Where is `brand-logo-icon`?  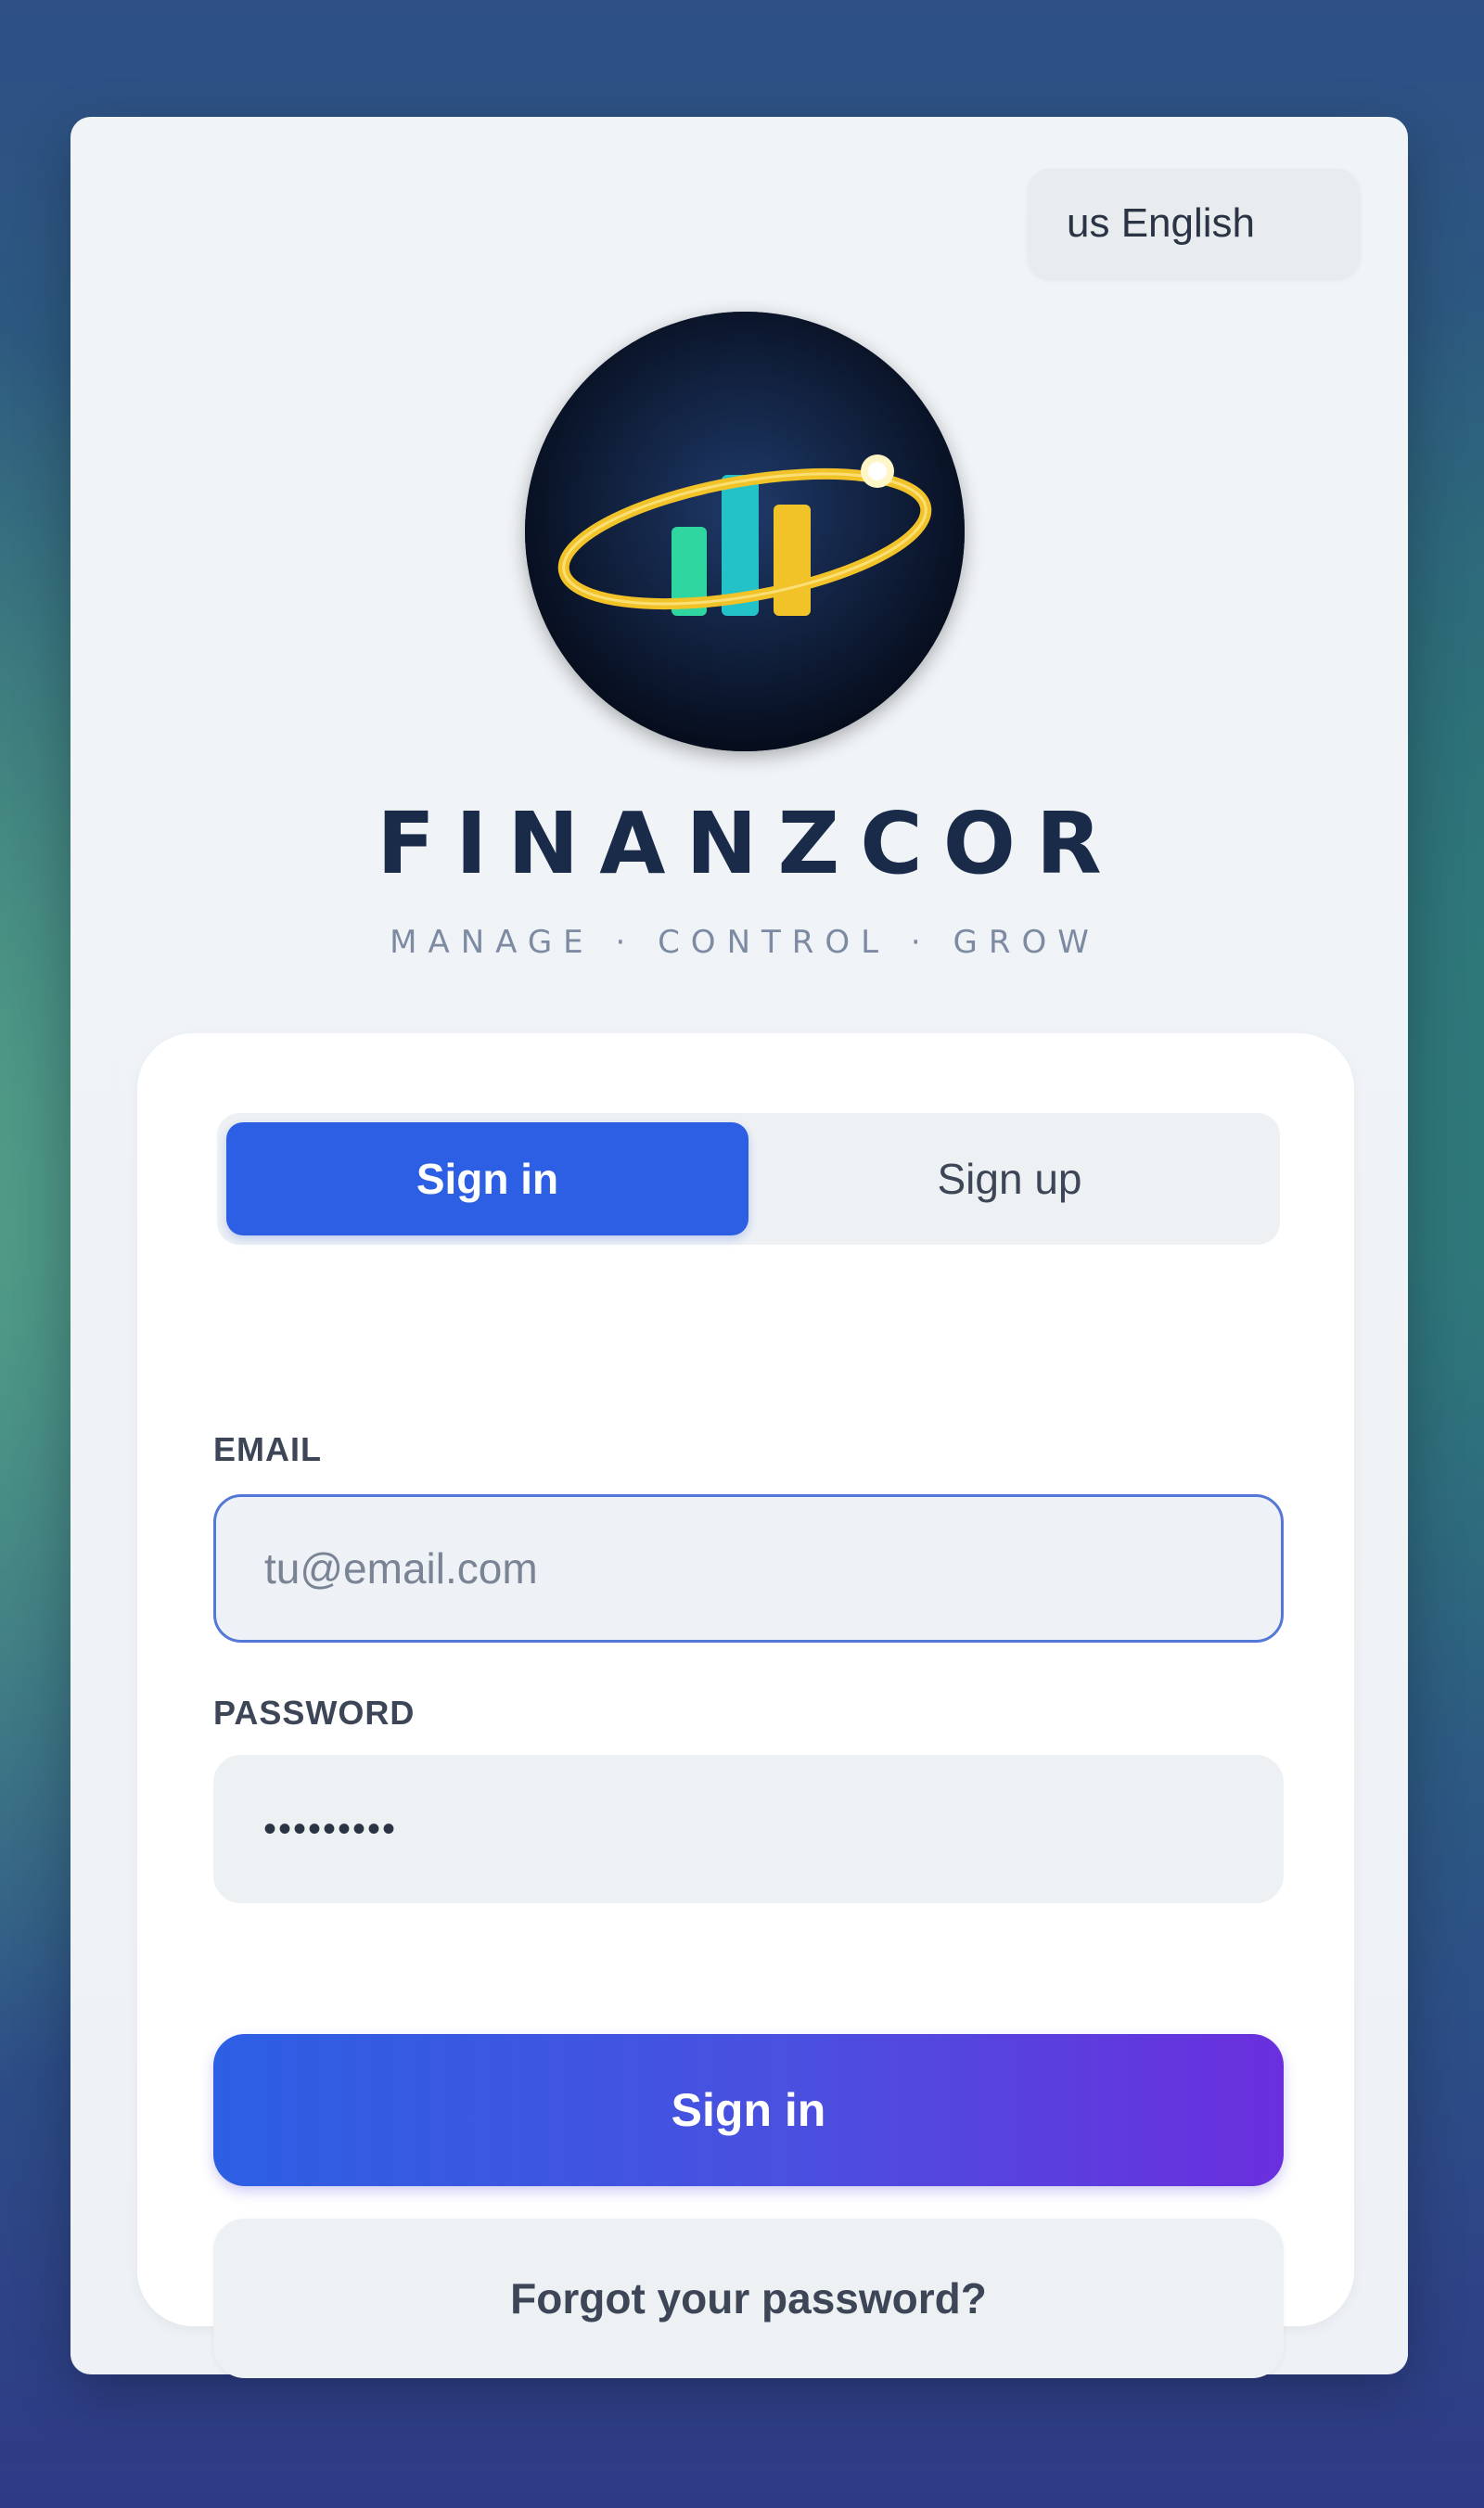 brand-logo-icon is located at coordinates (745, 531).